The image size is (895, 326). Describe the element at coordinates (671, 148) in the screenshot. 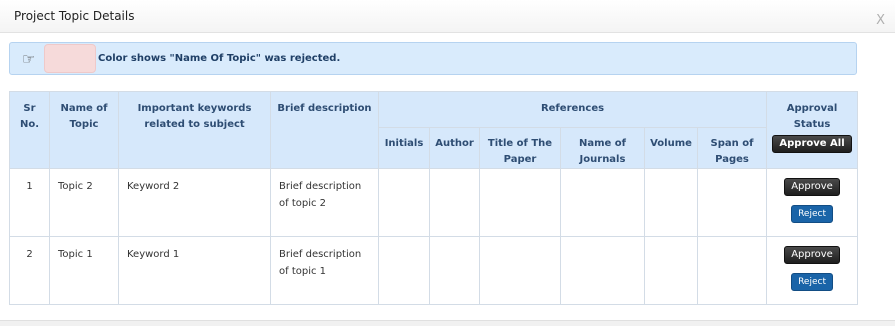

I see `header-volume: Volume` at that location.